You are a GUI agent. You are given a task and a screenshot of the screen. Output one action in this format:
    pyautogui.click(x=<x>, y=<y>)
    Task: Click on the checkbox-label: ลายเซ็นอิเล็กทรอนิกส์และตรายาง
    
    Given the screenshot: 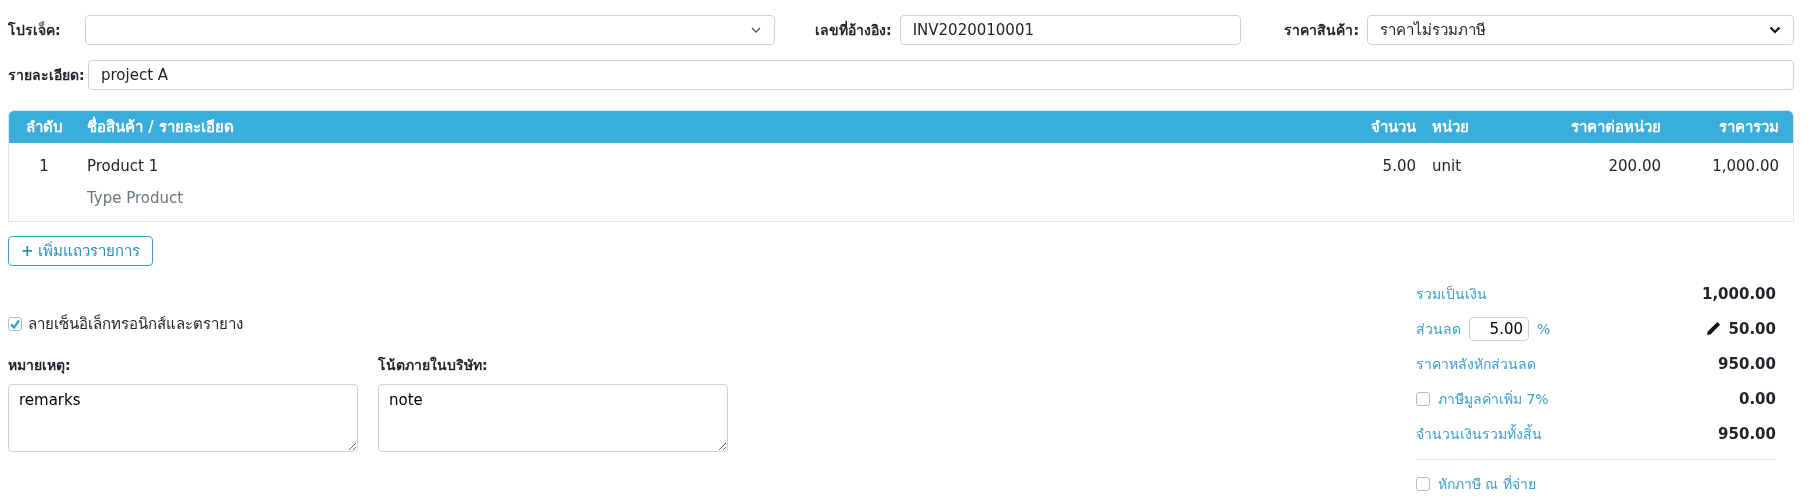 What is the action you would take?
    pyautogui.click(x=135, y=324)
    